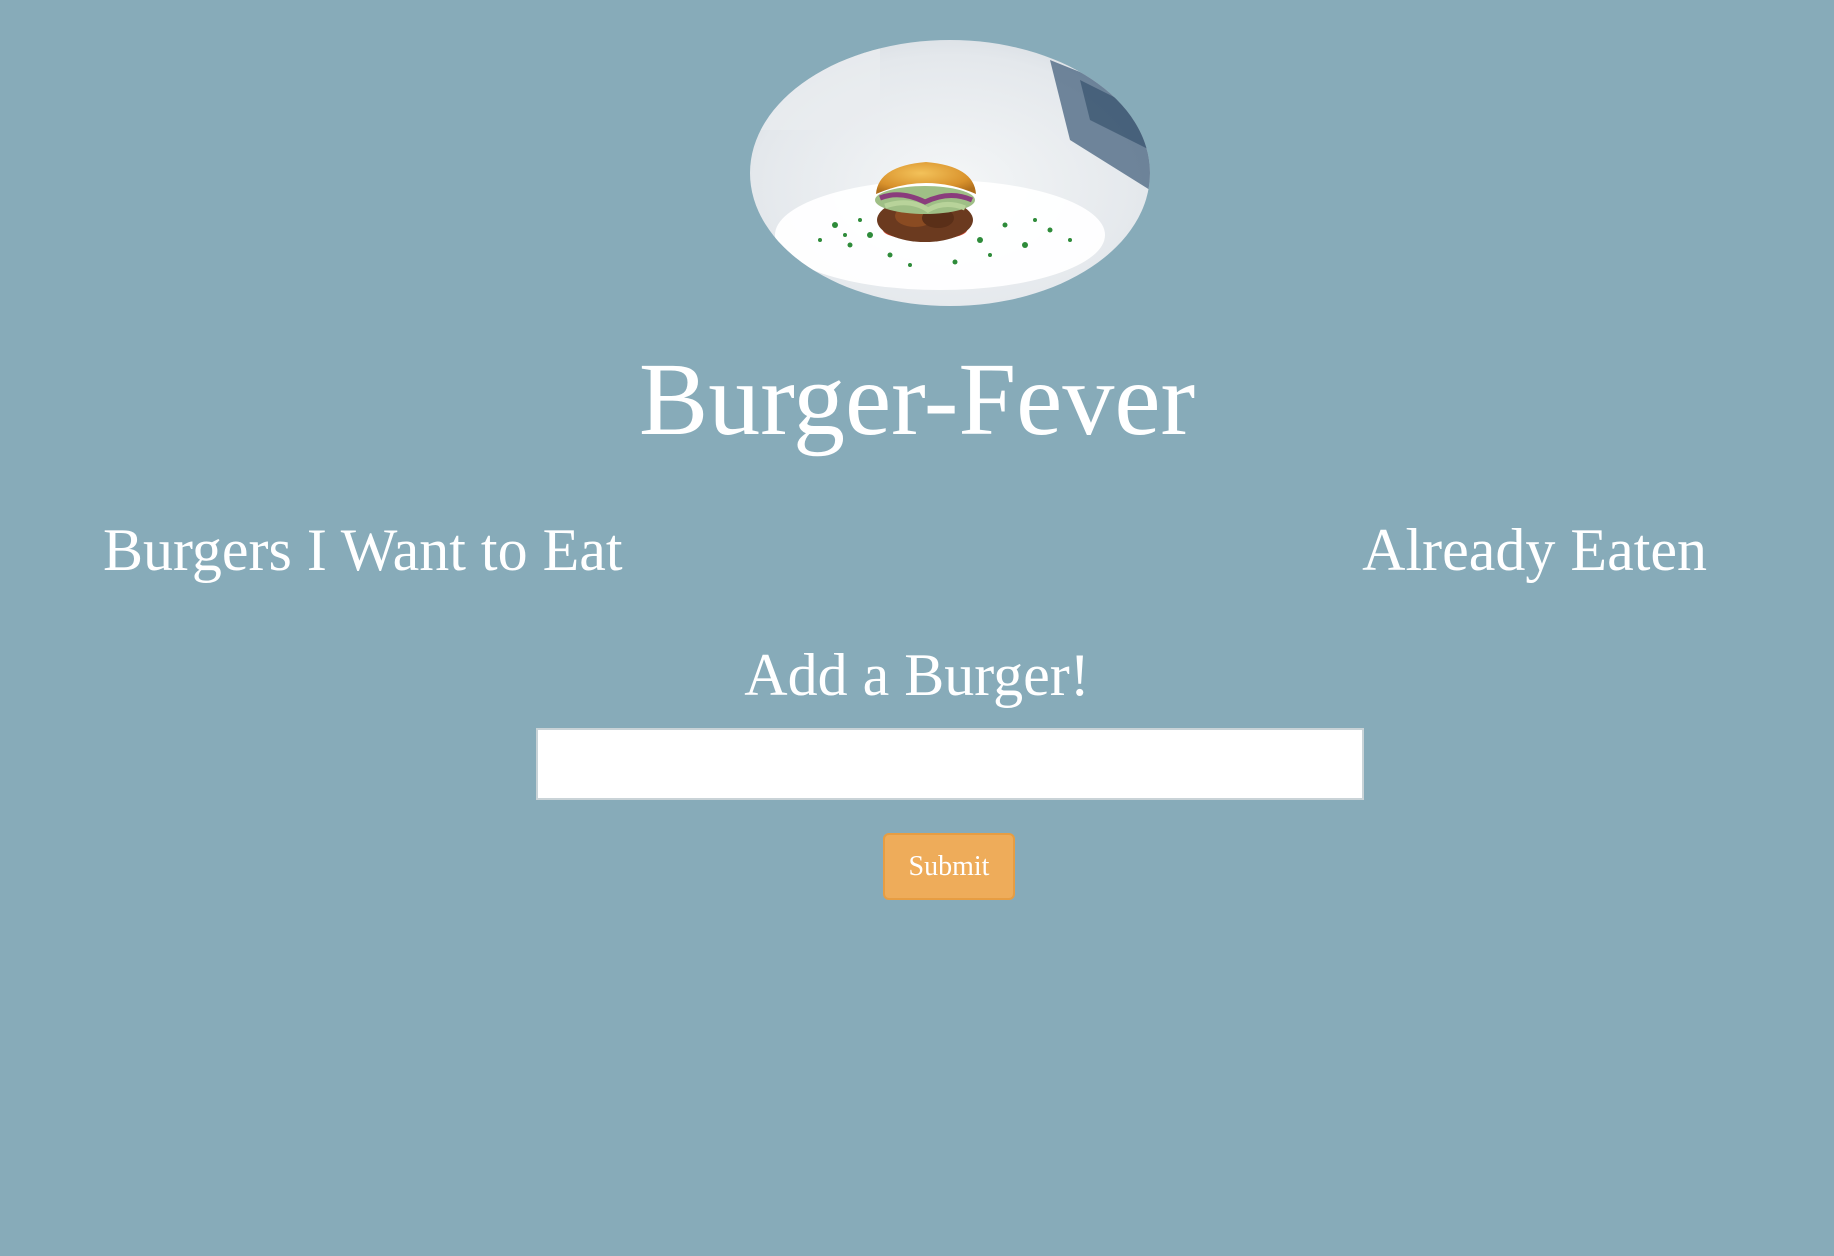 The height and width of the screenshot is (1256, 1834). Describe the element at coordinates (917, 675) in the screenshot. I see `add-burger-heading: Add a Burger!` at that location.